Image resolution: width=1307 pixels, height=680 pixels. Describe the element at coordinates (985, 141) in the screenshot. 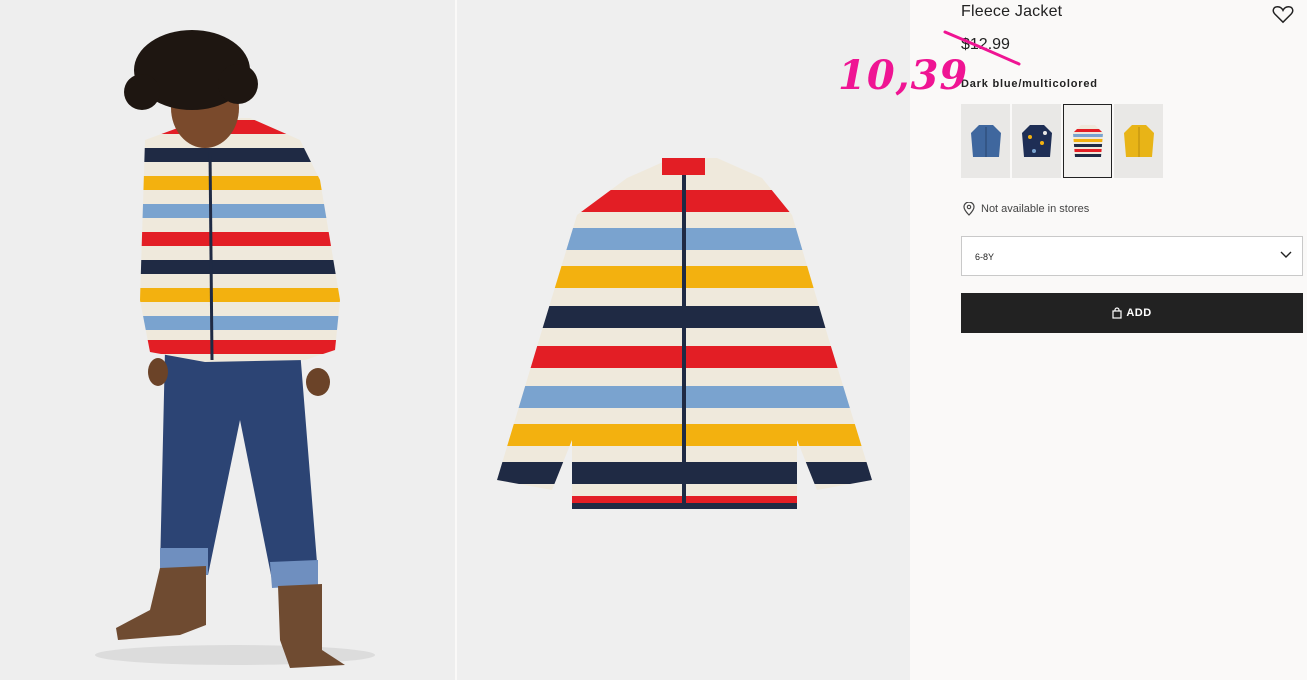

I see `swatch-denim-blue` at that location.